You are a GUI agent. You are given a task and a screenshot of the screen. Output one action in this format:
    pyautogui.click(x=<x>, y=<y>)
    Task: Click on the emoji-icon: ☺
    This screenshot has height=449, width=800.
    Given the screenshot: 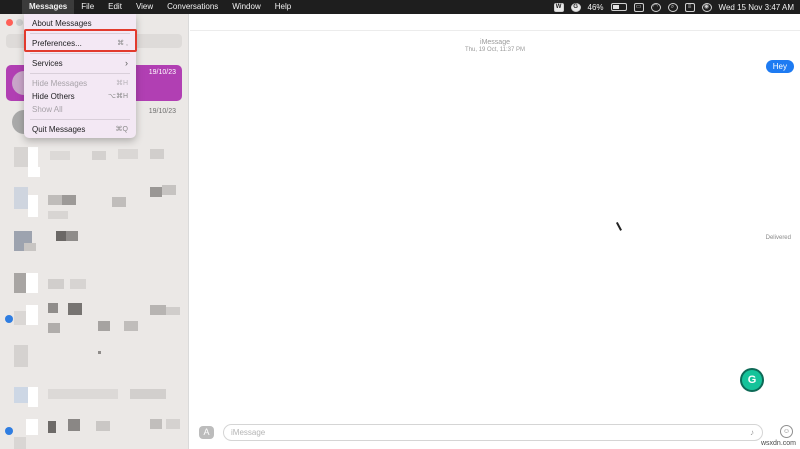 What is the action you would take?
    pyautogui.click(x=786, y=431)
    